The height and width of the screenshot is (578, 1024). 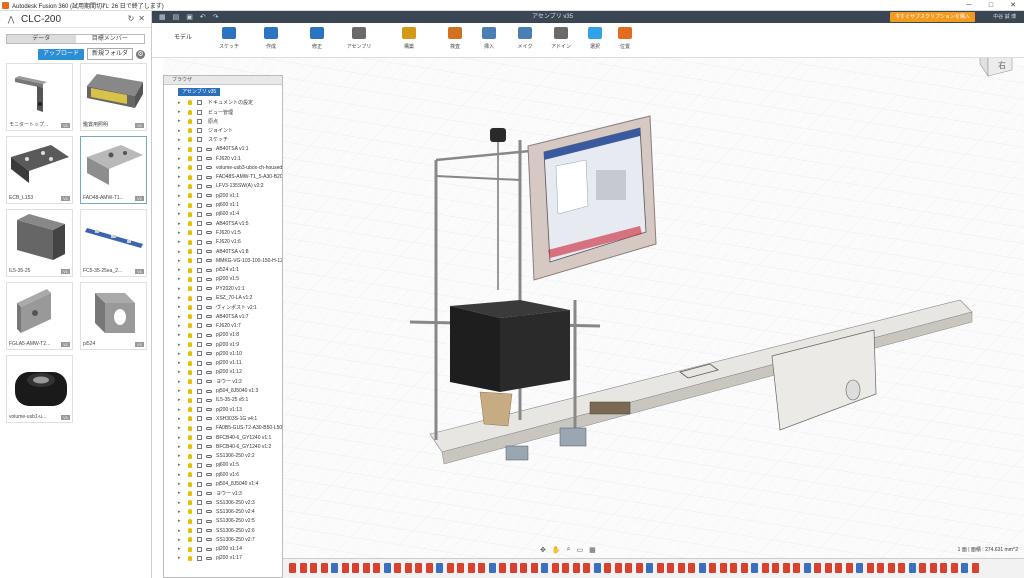 What do you see at coordinates (60, 54) in the screenshot?
I see `upload-button: アップロード` at bounding box center [60, 54].